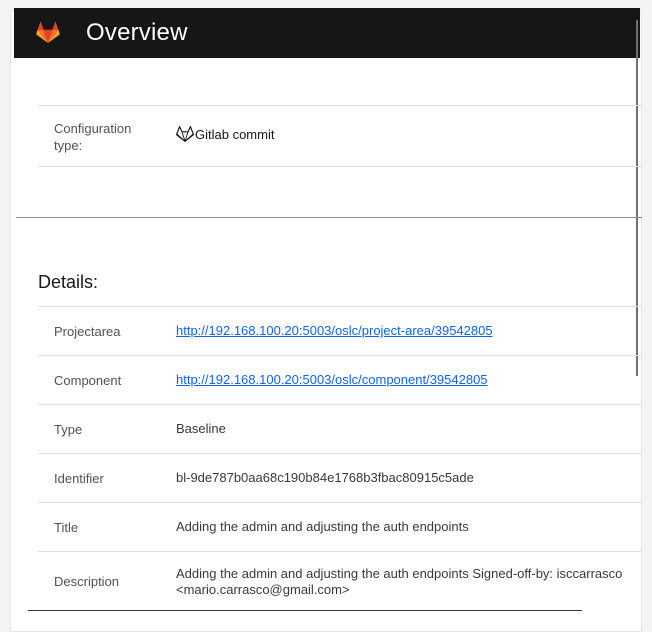  Describe the element at coordinates (305, 610) in the screenshot. I see `horizontal-scrollbar` at that location.